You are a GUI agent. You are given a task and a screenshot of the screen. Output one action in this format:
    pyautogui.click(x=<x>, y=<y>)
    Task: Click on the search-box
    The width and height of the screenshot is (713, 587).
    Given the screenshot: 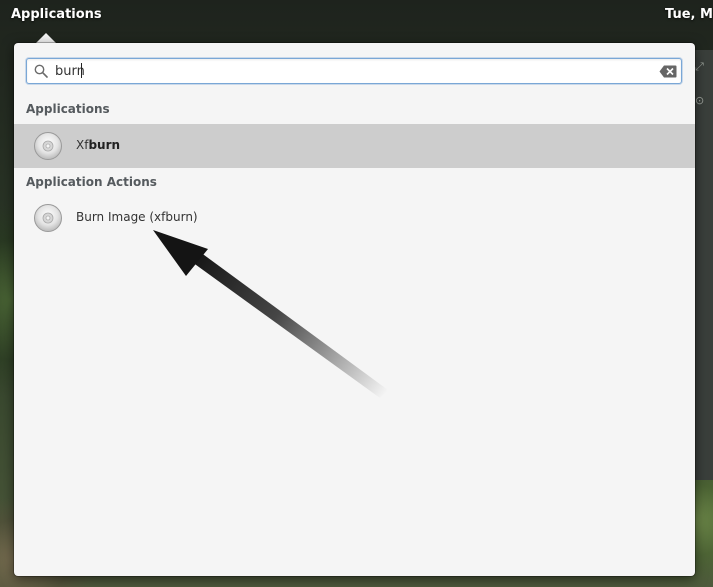 What is the action you would take?
    pyautogui.click(x=354, y=71)
    